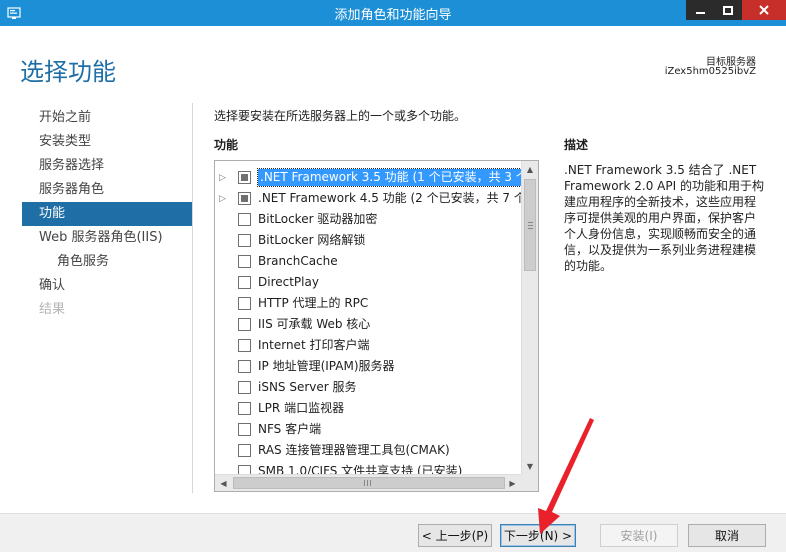 The image size is (786, 552). What do you see at coordinates (314, 345) in the screenshot?
I see `feature-label: Internet 打印客户端` at bounding box center [314, 345].